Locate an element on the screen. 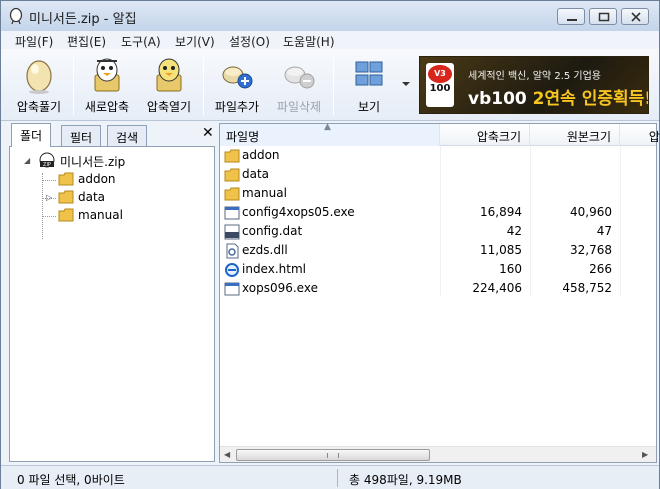 Image resolution: width=660 pixels, height=489 pixels. sort-ascending-icon: ▲ is located at coordinates (327, 127).